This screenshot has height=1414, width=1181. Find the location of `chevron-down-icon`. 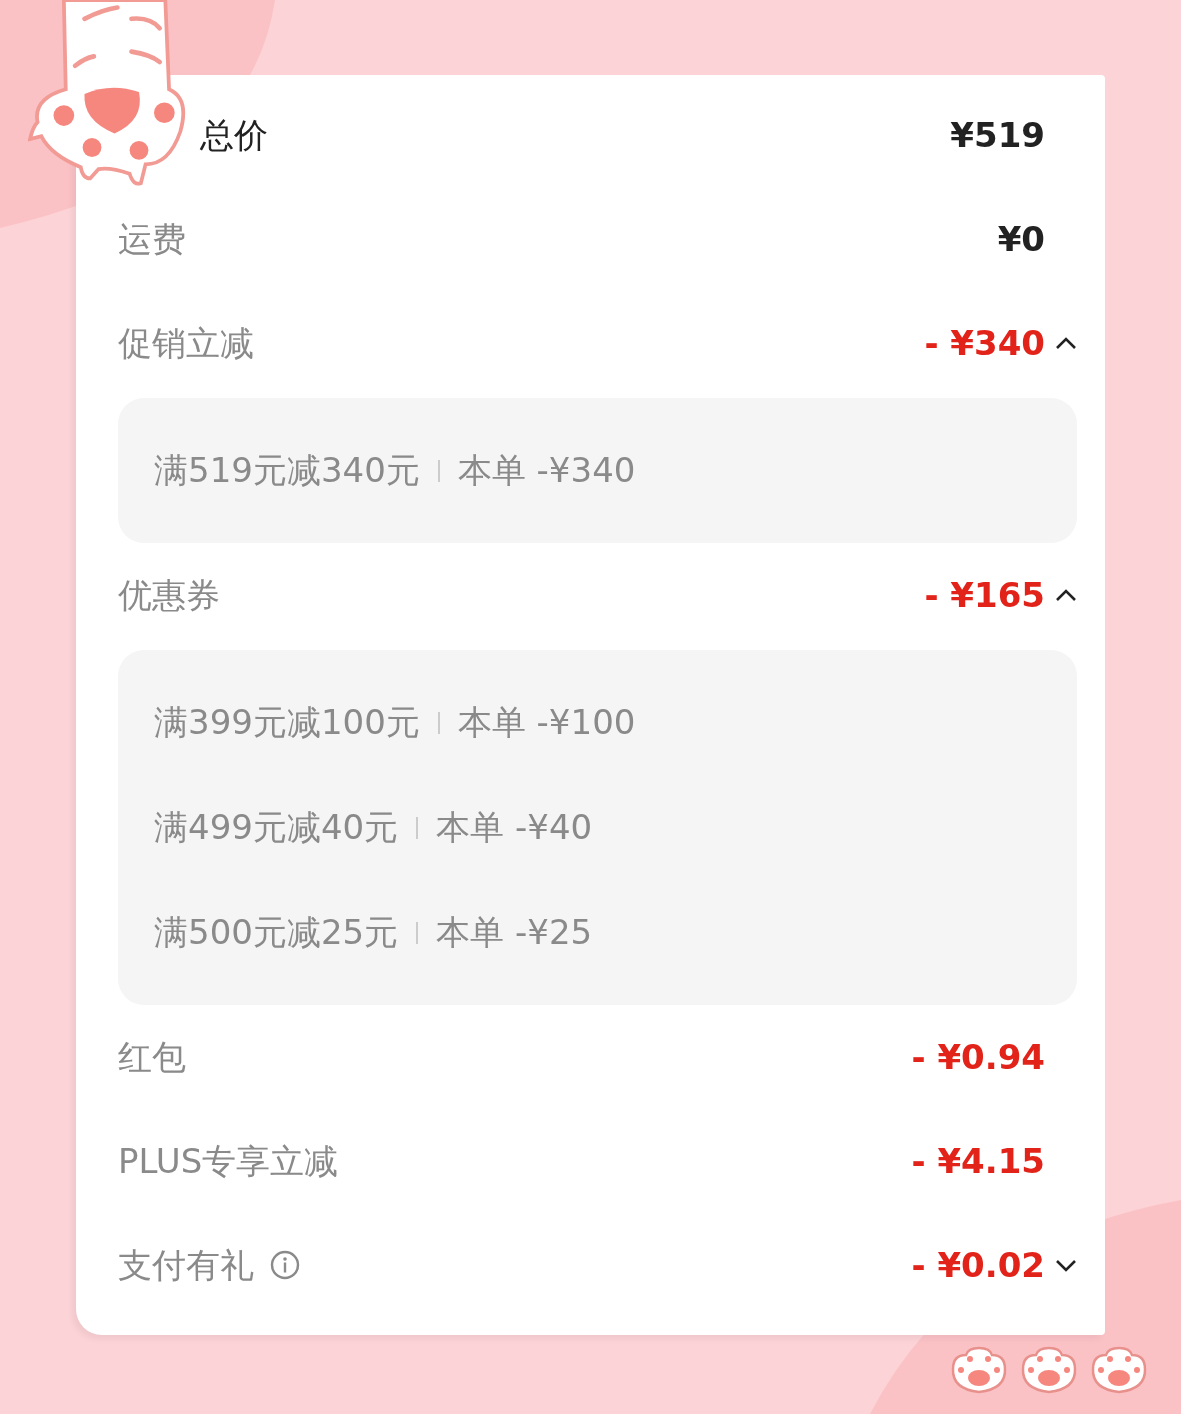

chevron-down-icon is located at coordinates (1066, 1265).